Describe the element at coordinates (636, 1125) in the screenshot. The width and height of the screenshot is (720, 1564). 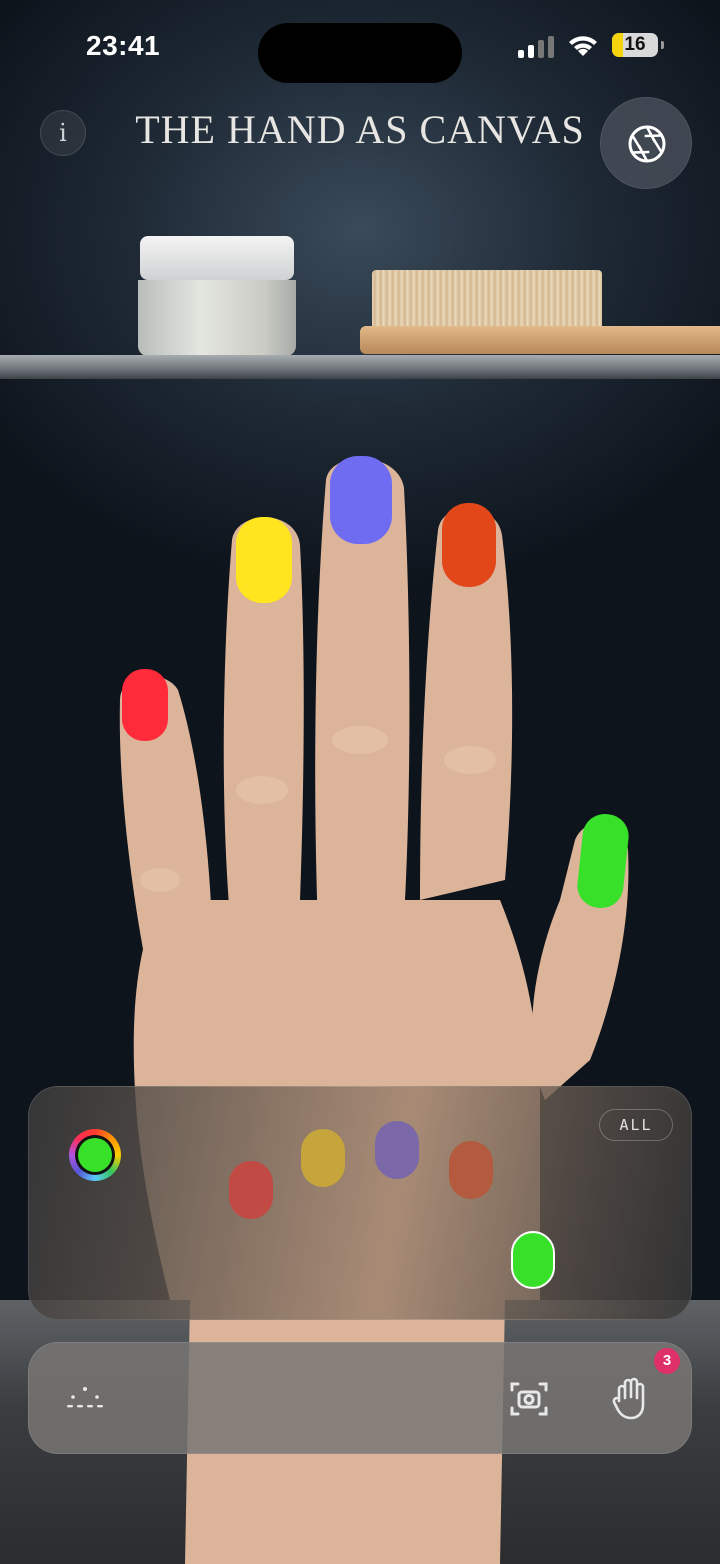
I see `apply-all-button: ALL` at that location.